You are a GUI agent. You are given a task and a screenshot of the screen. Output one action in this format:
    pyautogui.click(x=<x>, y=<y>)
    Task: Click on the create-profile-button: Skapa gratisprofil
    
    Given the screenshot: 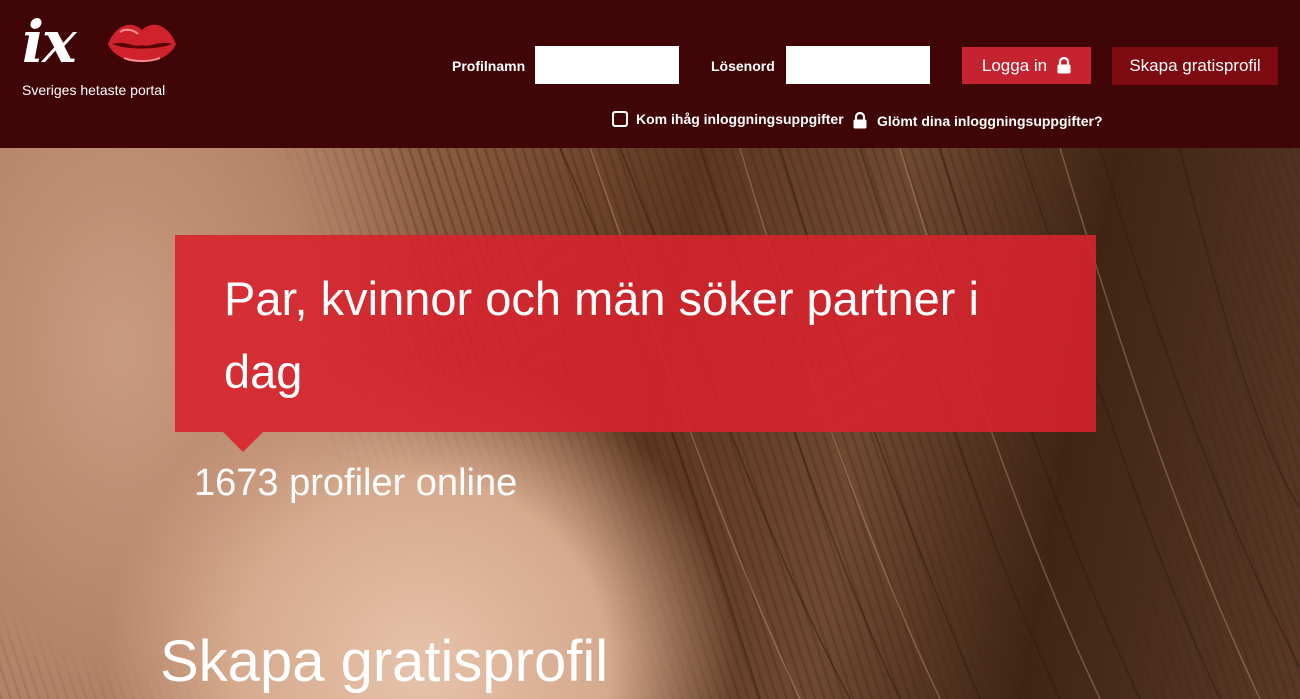 What is the action you would take?
    pyautogui.click(x=1195, y=66)
    